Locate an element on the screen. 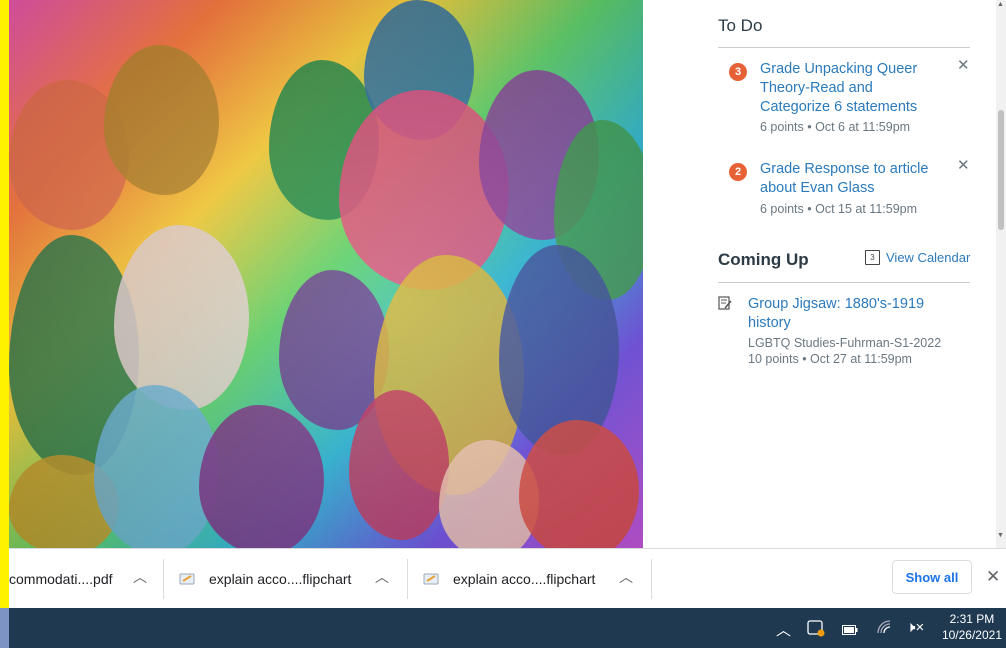 Image resolution: width=1006 pixels, height=648 pixels. taskbar-clock: 2:31 PM 10/26/2021 is located at coordinates (972, 627).